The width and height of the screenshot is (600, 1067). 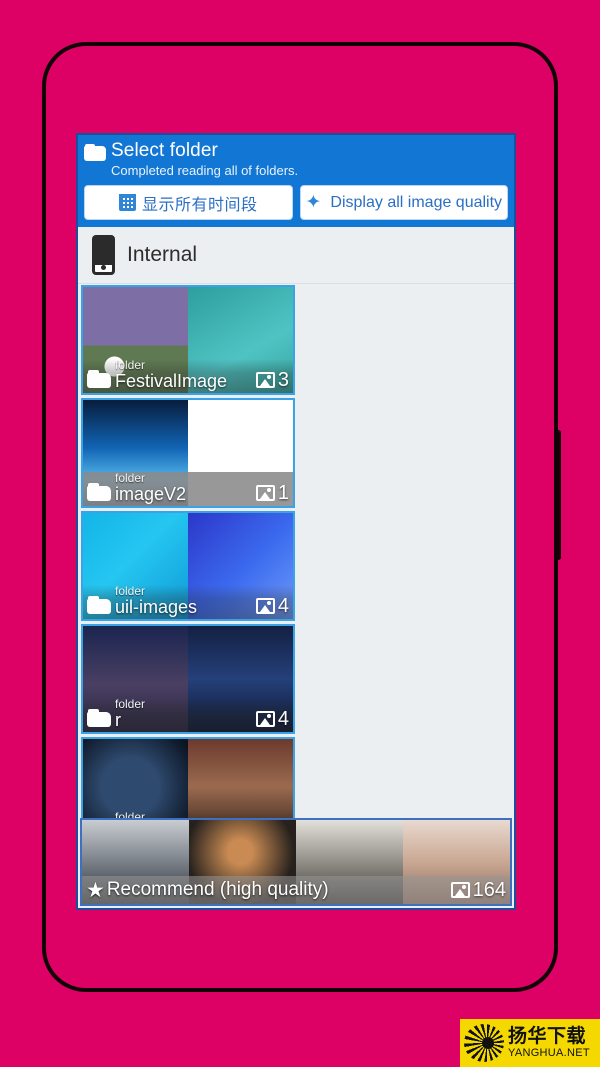 I want to click on folder-card: folder FestivalImage 3, so click(x=188, y=340).